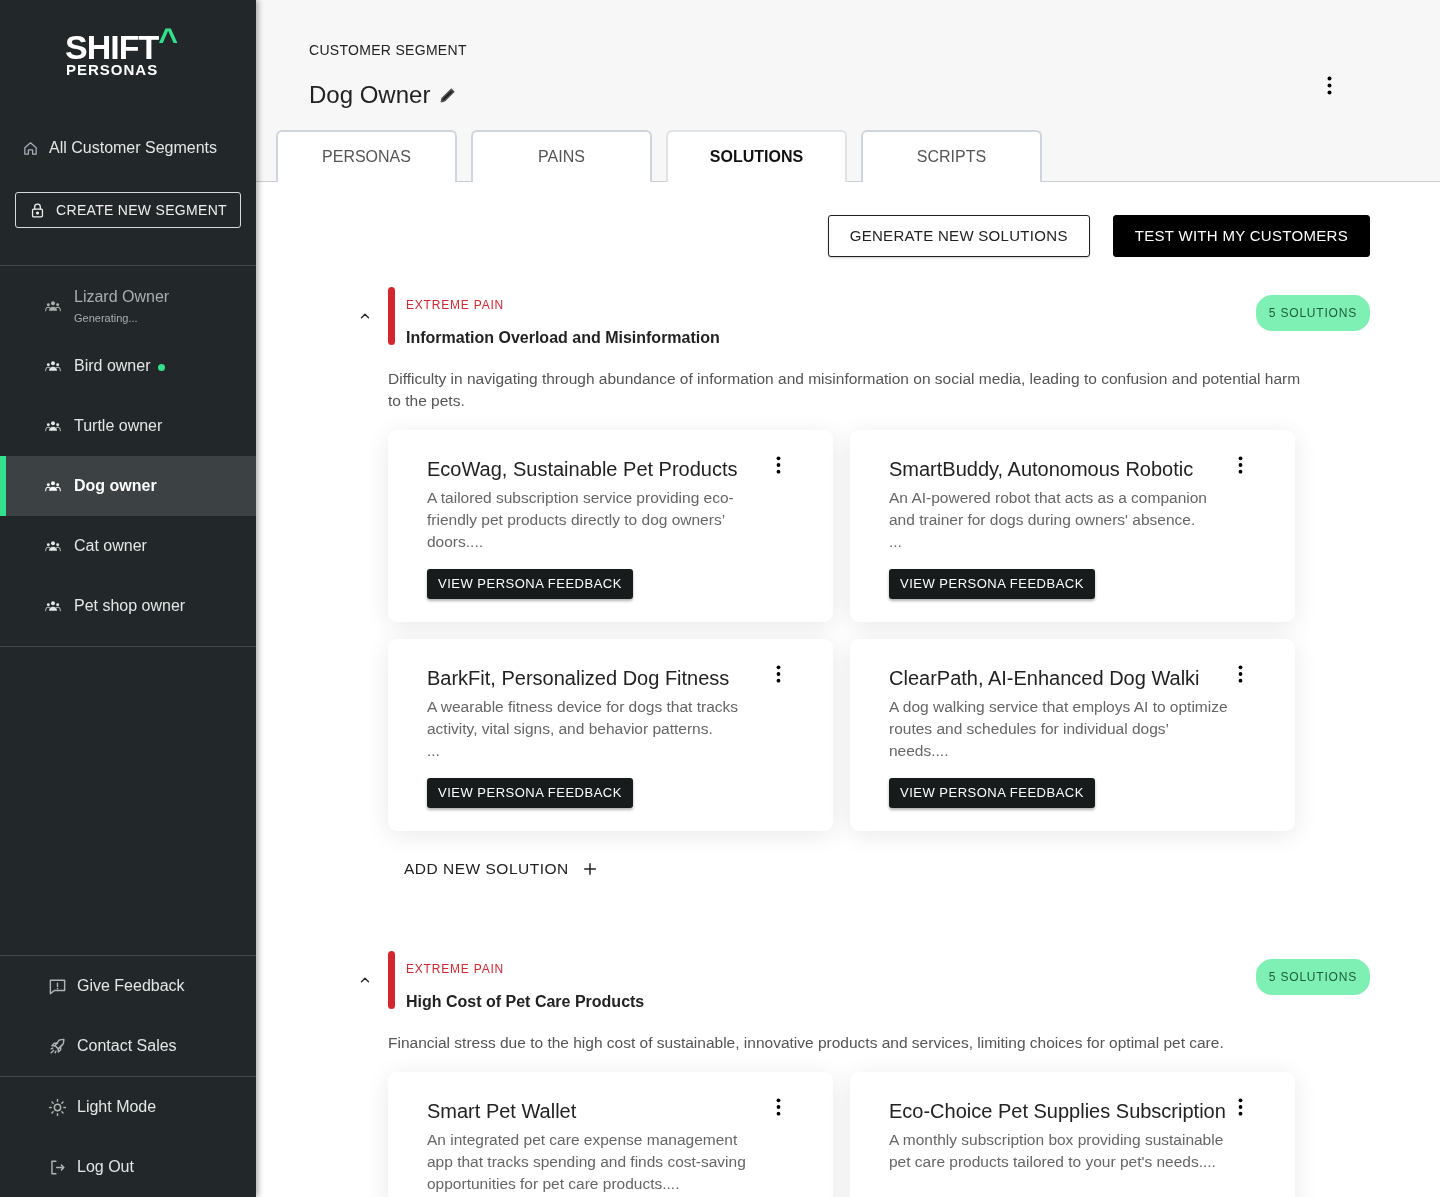  What do you see at coordinates (561, 156) in the screenshot?
I see `tab: PAINS` at bounding box center [561, 156].